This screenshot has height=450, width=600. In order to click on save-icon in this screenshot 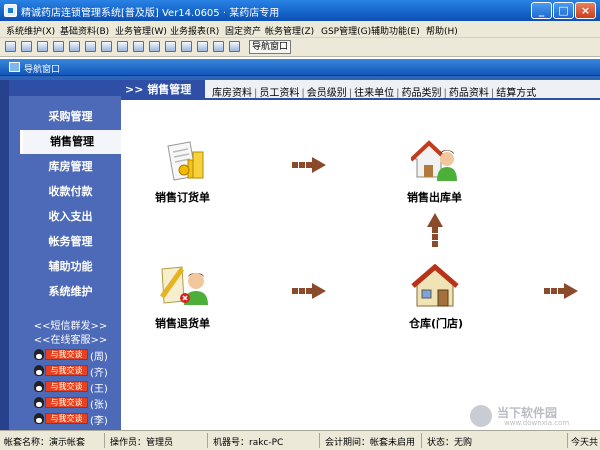, I will do `click(170, 46)`.